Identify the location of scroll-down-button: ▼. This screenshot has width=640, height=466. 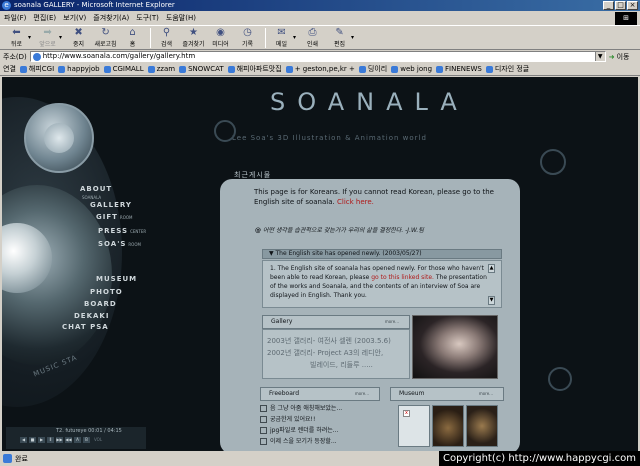
(491, 300).